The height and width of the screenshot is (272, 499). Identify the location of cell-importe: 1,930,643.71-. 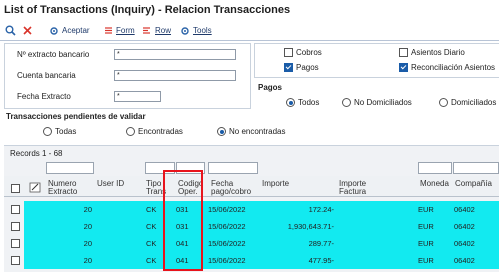
(310, 226).